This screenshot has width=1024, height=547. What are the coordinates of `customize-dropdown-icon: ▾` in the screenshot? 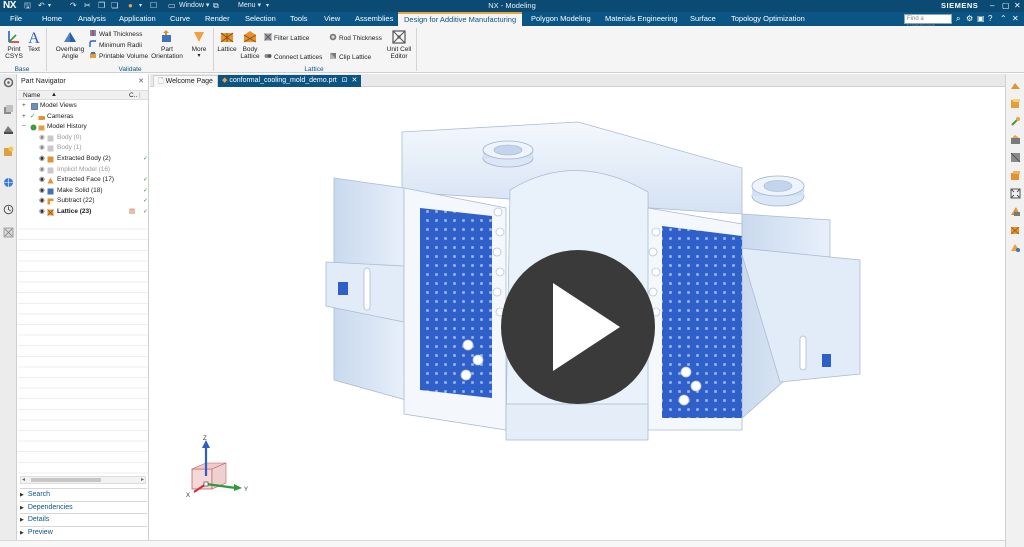 It's located at (267, 6).